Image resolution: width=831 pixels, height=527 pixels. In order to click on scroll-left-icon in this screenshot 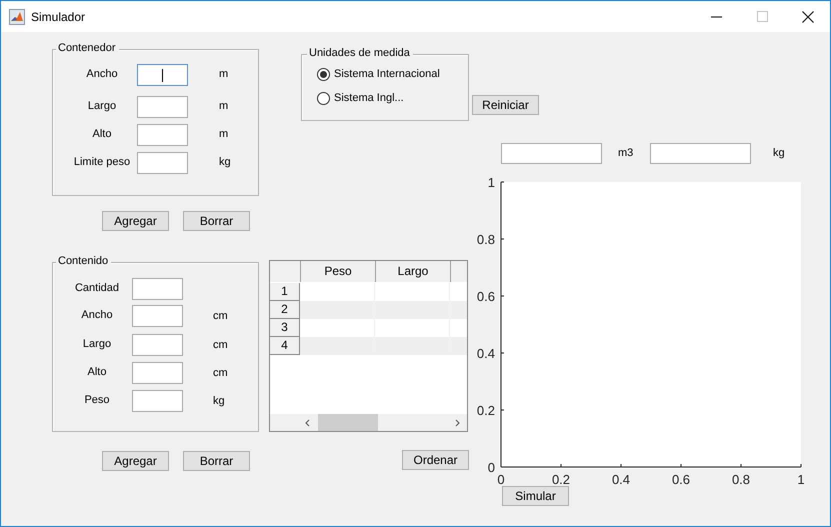, I will do `click(308, 422)`.